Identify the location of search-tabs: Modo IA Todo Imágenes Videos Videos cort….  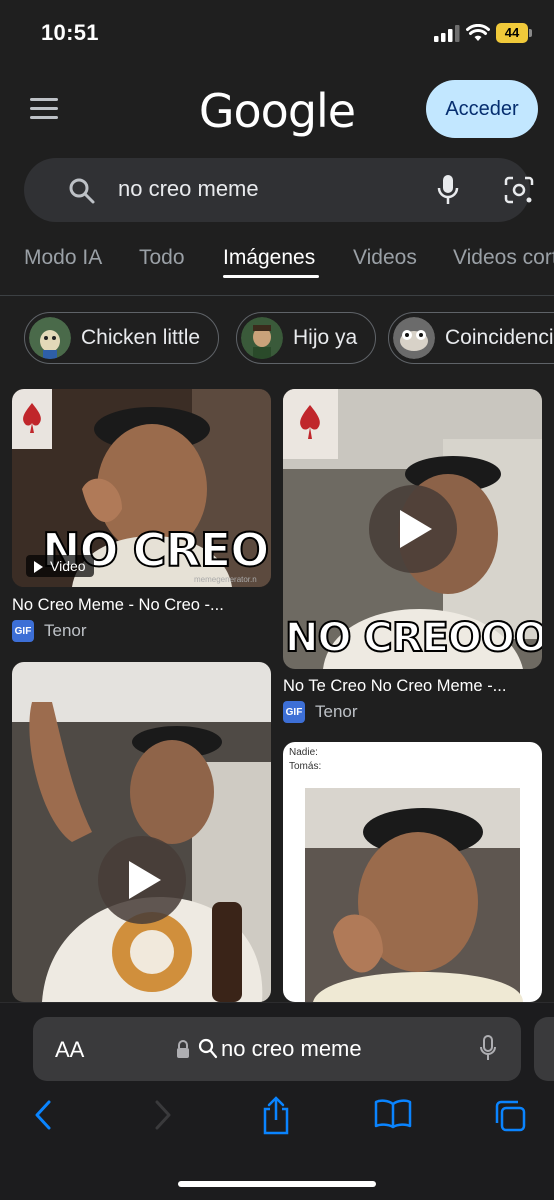
(277, 268).